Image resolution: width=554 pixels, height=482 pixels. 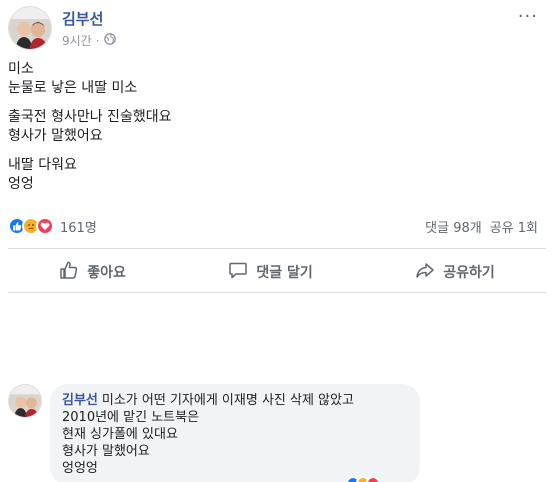 What do you see at coordinates (30, 28) in the screenshot?
I see `author-avatar` at bounding box center [30, 28].